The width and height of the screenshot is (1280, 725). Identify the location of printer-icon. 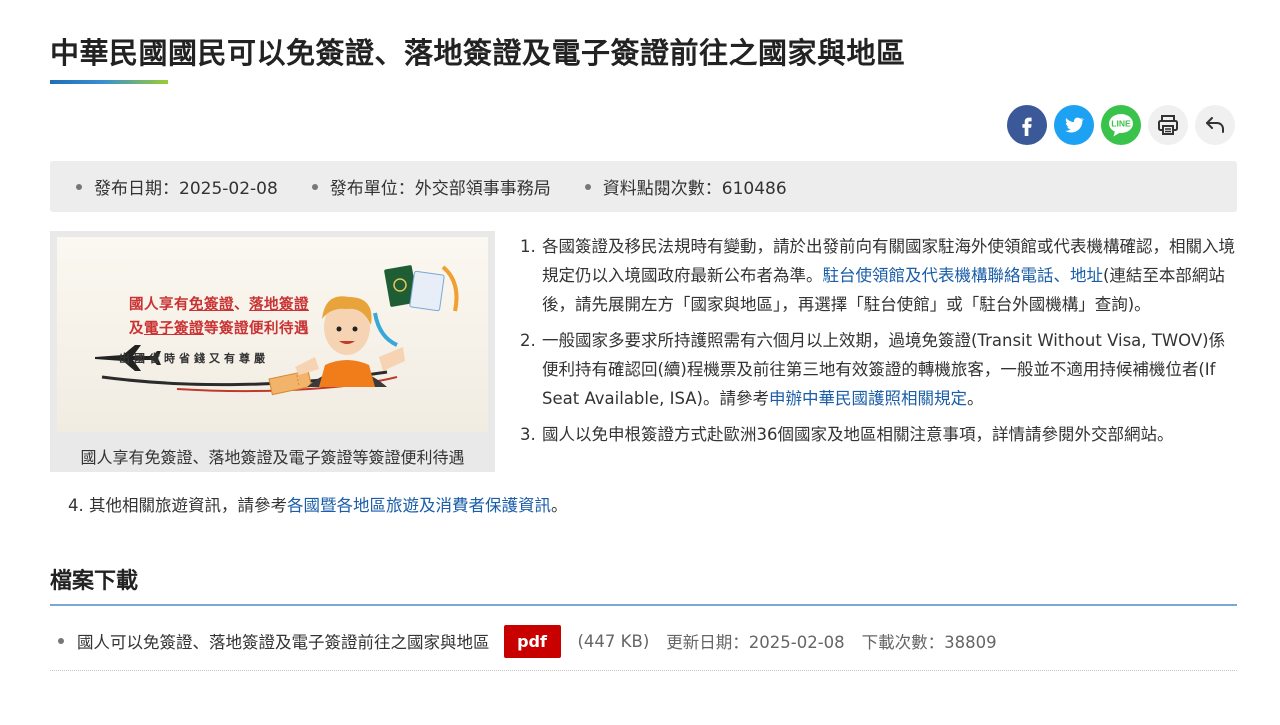
(1168, 125).